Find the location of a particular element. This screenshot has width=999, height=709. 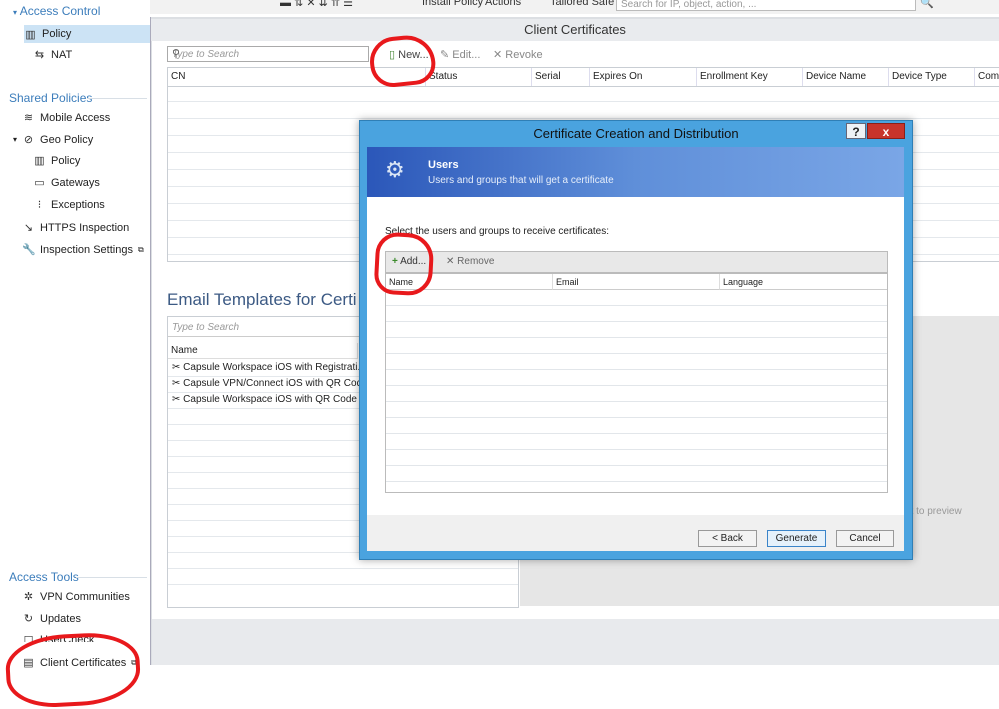

column-header-enrollment-key: Enrollment Key is located at coordinates (750, 77).